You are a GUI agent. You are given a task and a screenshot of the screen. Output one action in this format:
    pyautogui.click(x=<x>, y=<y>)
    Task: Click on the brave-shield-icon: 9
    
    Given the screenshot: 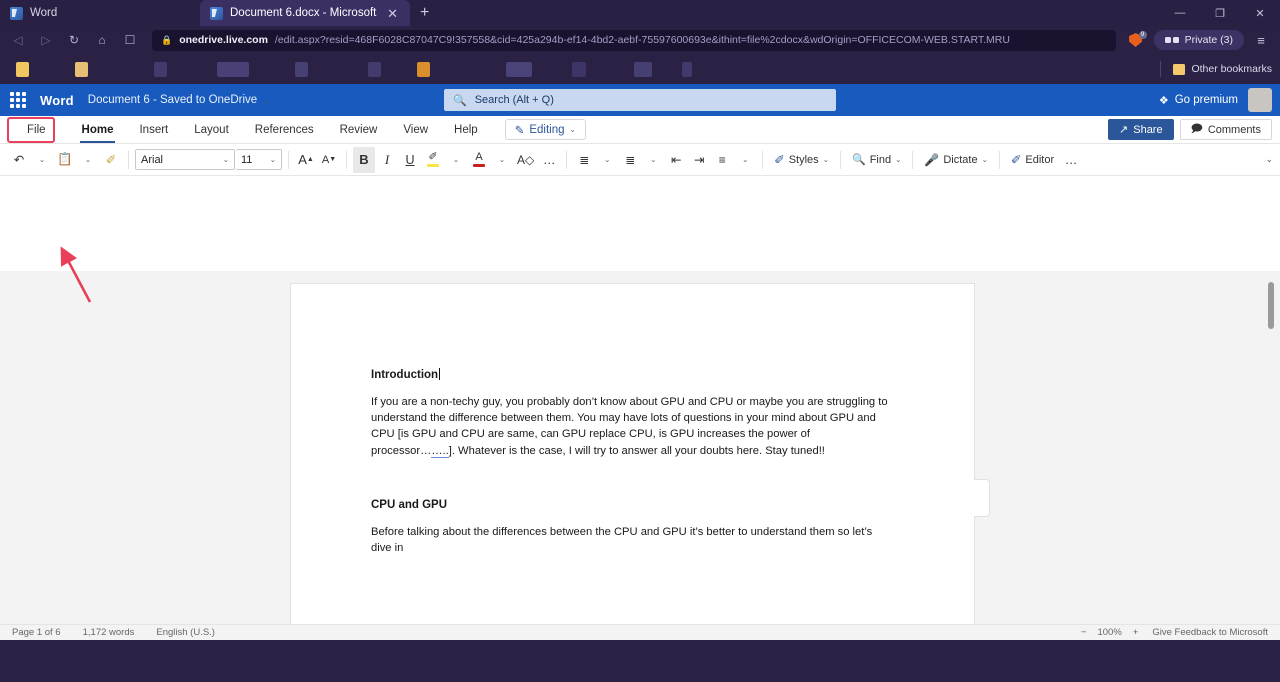 What is the action you would take?
    pyautogui.click(x=1136, y=40)
    